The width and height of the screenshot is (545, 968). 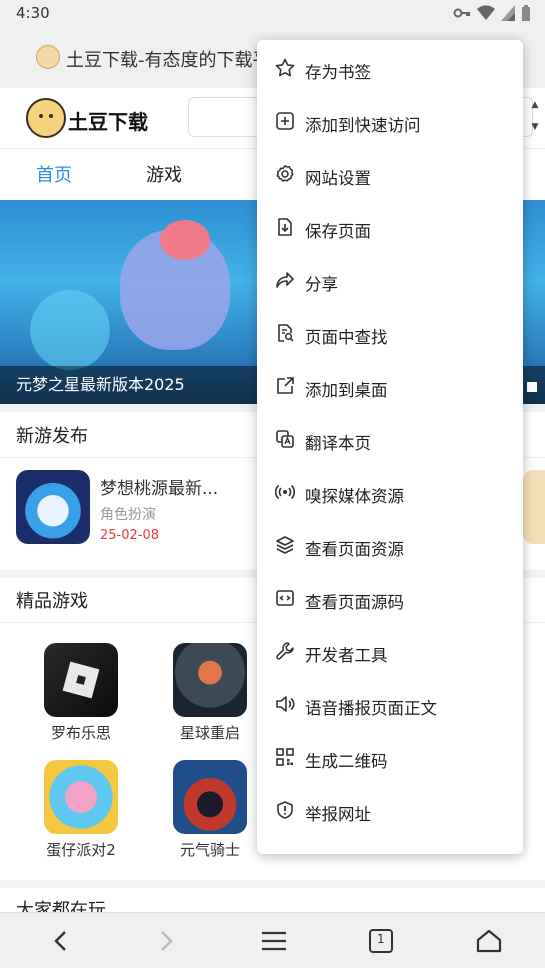 What do you see at coordinates (338, 814) in the screenshot?
I see `menu-item-label: 举报网址` at bounding box center [338, 814].